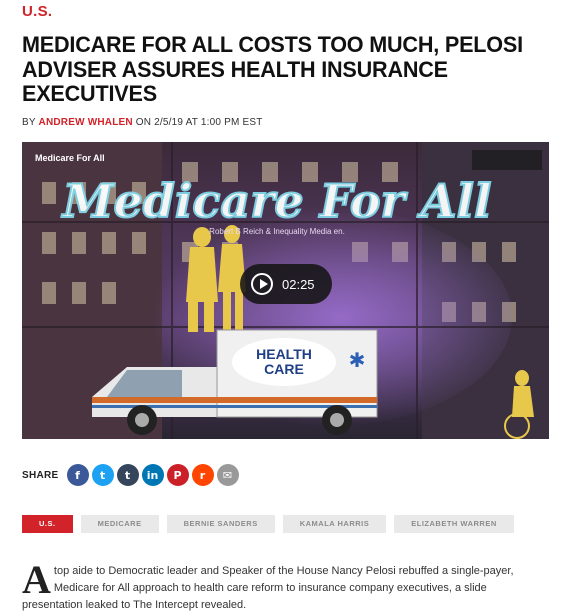  I want to click on email-share-button: ✉, so click(227, 475).